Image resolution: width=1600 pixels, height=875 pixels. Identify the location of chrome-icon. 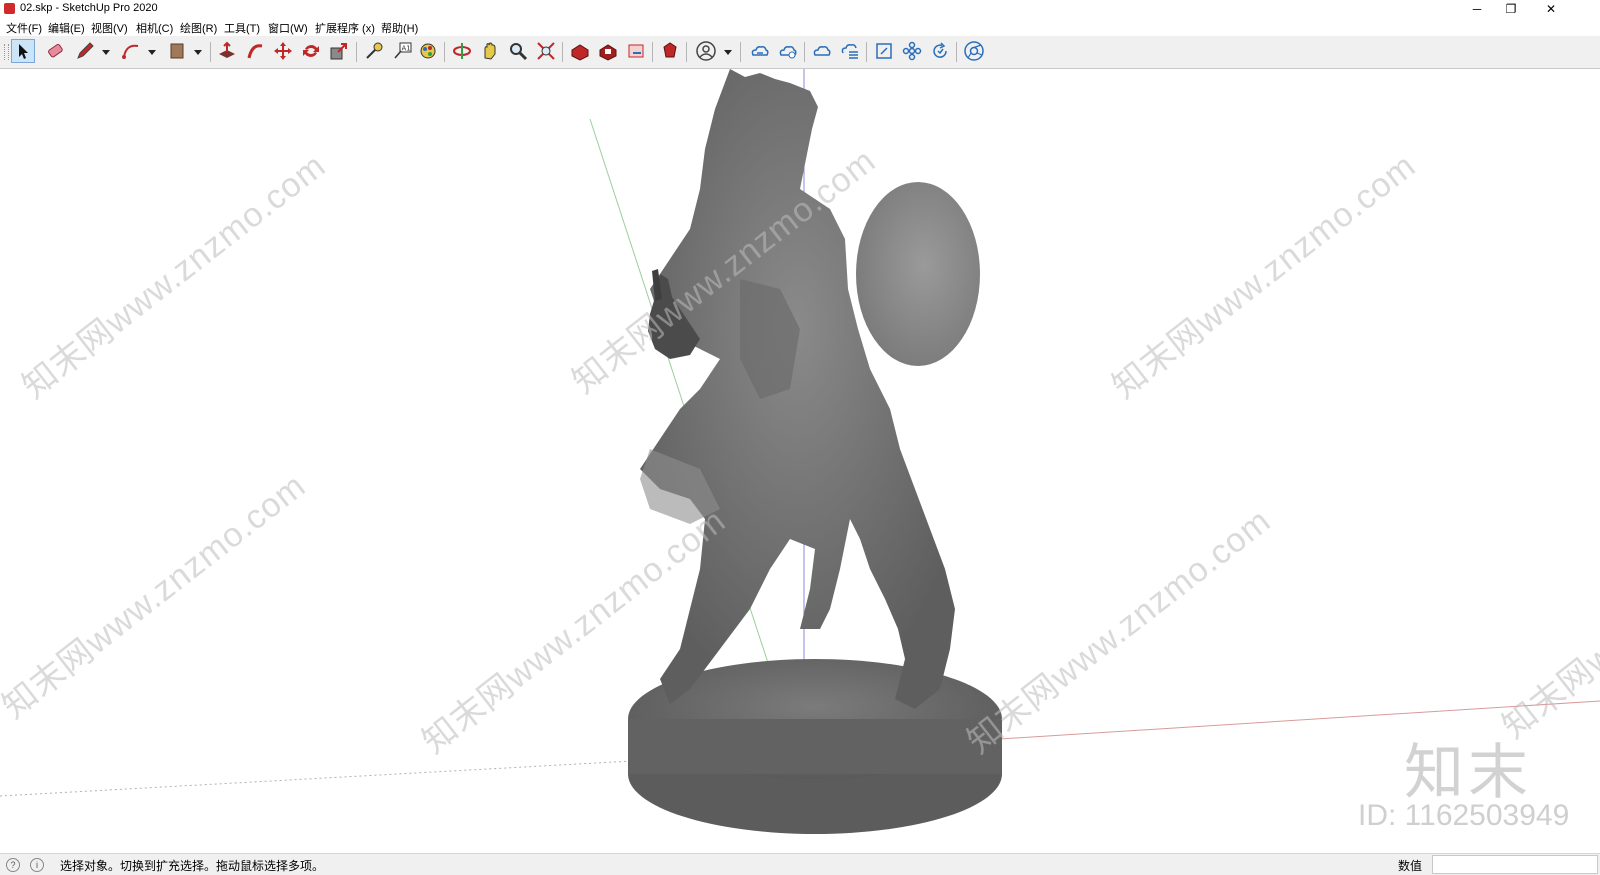
(974, 51).